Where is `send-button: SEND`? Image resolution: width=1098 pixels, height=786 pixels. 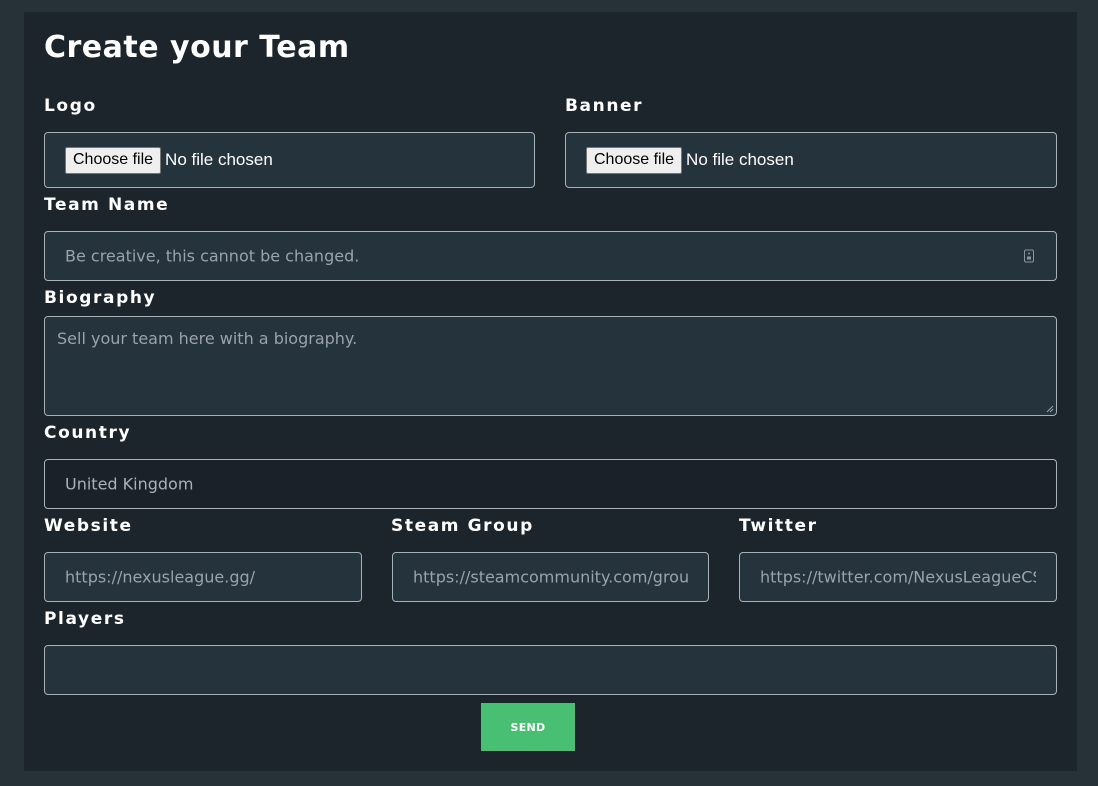
send-button: SEND is located at coordinates (528, 727).